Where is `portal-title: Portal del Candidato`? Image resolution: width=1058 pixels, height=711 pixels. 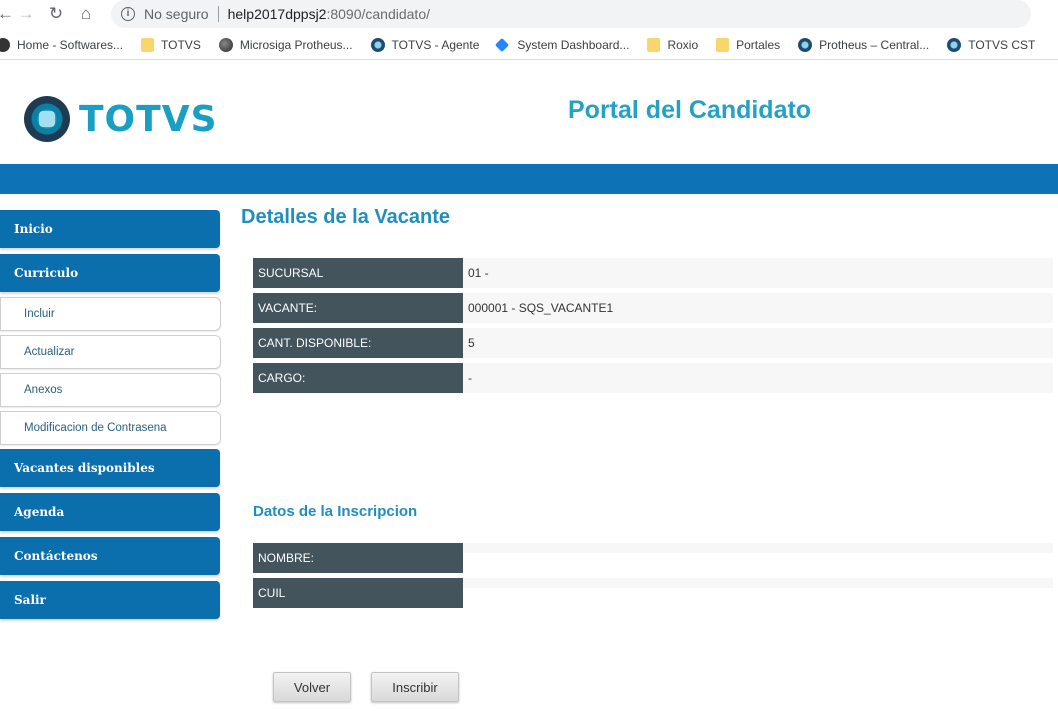
portal-title: Portal del Candidato is located at coordinates (690, 110).